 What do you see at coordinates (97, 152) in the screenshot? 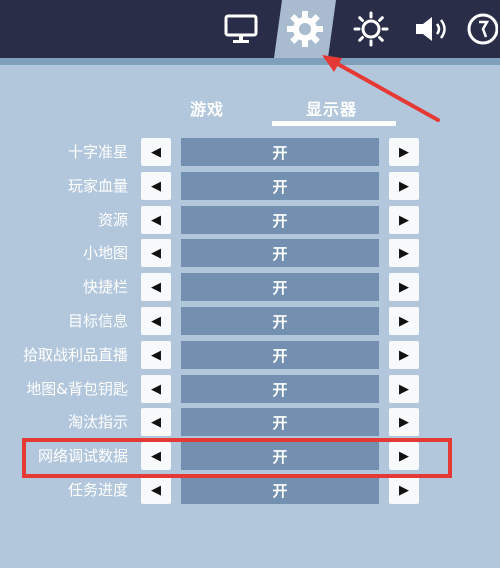
I see `setting-label: 十字准星` at bounding box center [97, 152].